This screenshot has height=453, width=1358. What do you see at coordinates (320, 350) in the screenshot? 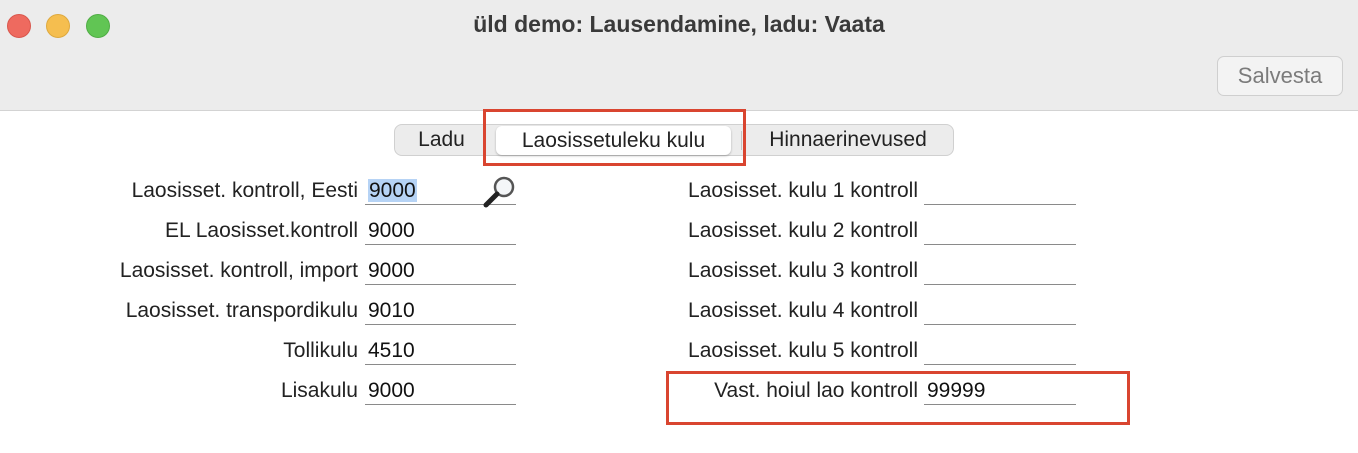
I see `field-label: Tollikulu` at bounding box center [320, 350].